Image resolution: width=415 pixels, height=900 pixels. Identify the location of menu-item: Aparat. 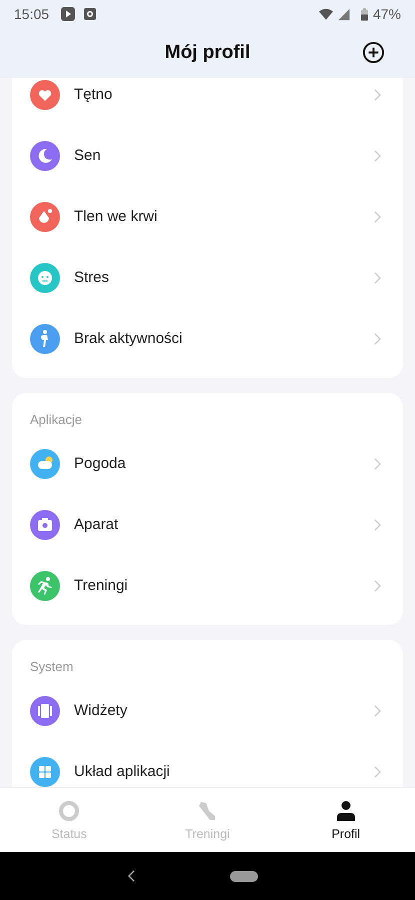
(207, 524).